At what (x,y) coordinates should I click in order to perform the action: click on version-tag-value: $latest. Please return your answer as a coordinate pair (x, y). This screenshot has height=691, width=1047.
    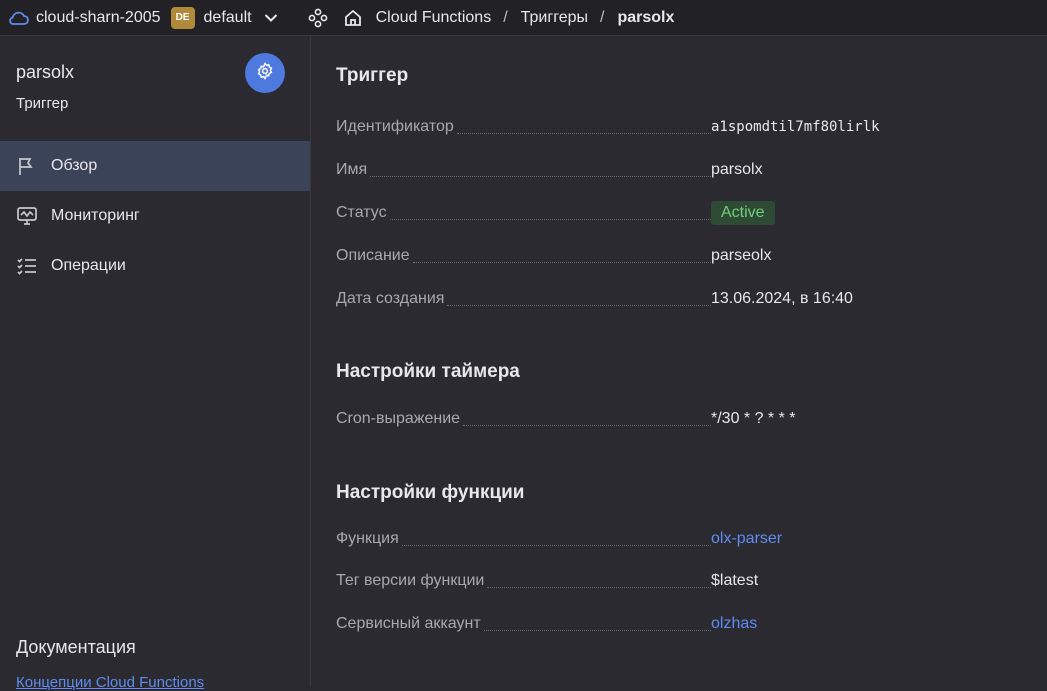
    Looking at the image, I should click on (735, 580).